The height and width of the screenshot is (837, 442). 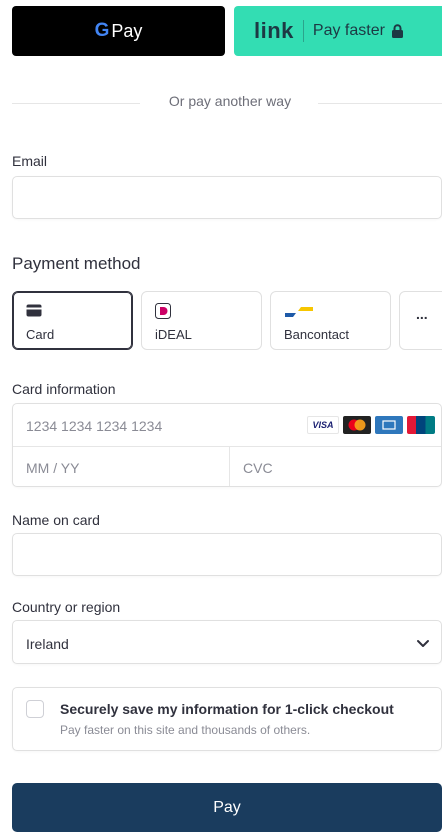 What do you see at coordinates (66, 607) in the screenshot?
I see `country-label: Country or region` at bounding box center [66, 607].